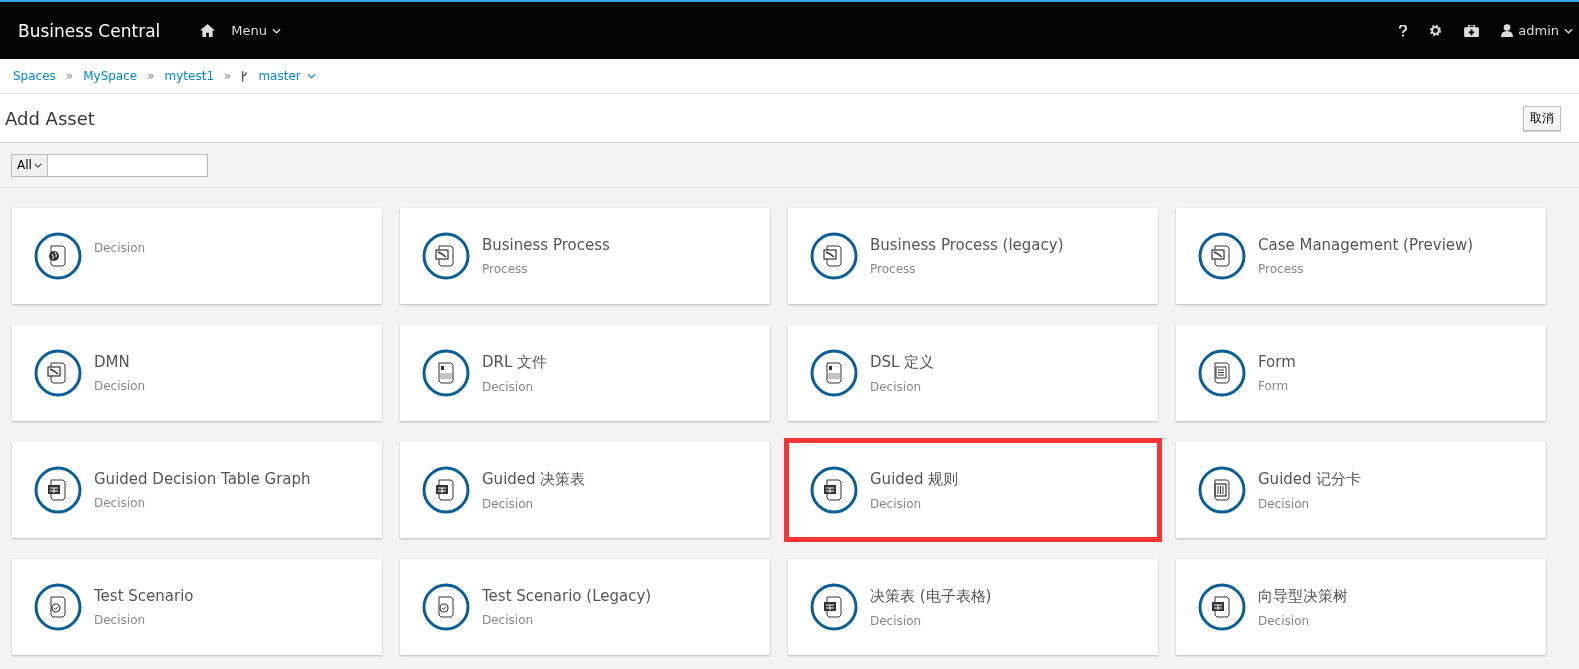  What do you see at coordinates (245, 76) in the screenshot?
I see `branch-icon` at bounding box center [245, 76].